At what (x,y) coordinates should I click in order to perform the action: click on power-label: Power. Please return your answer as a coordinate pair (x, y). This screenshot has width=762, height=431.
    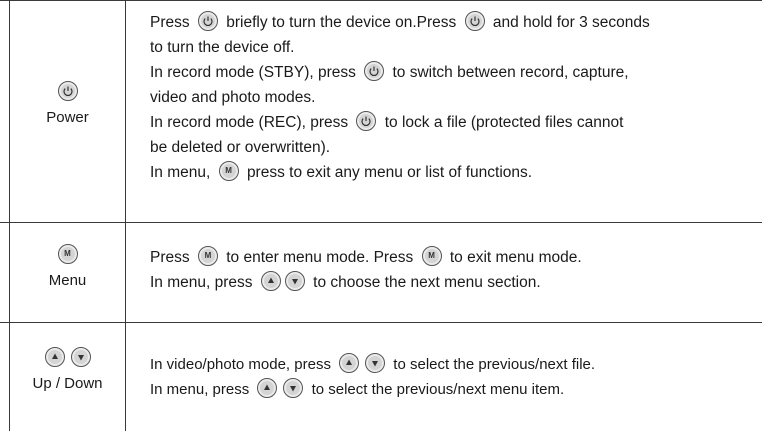
    Looking at the image, I should click on (67, 117).